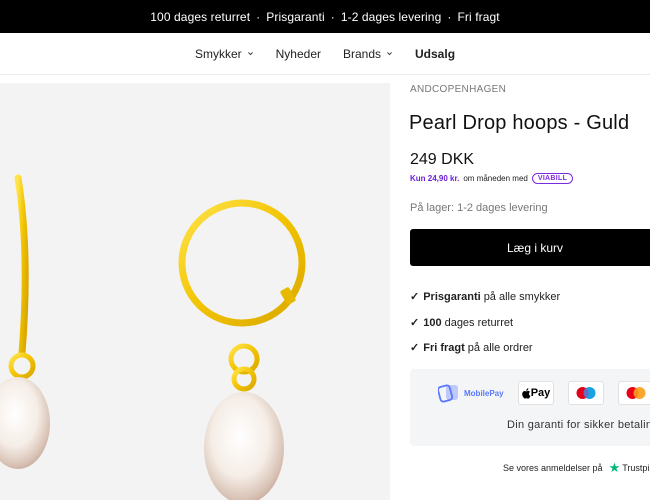  I want to click on product-brand: ANDCOPENHAGEN, so click(458, 89).